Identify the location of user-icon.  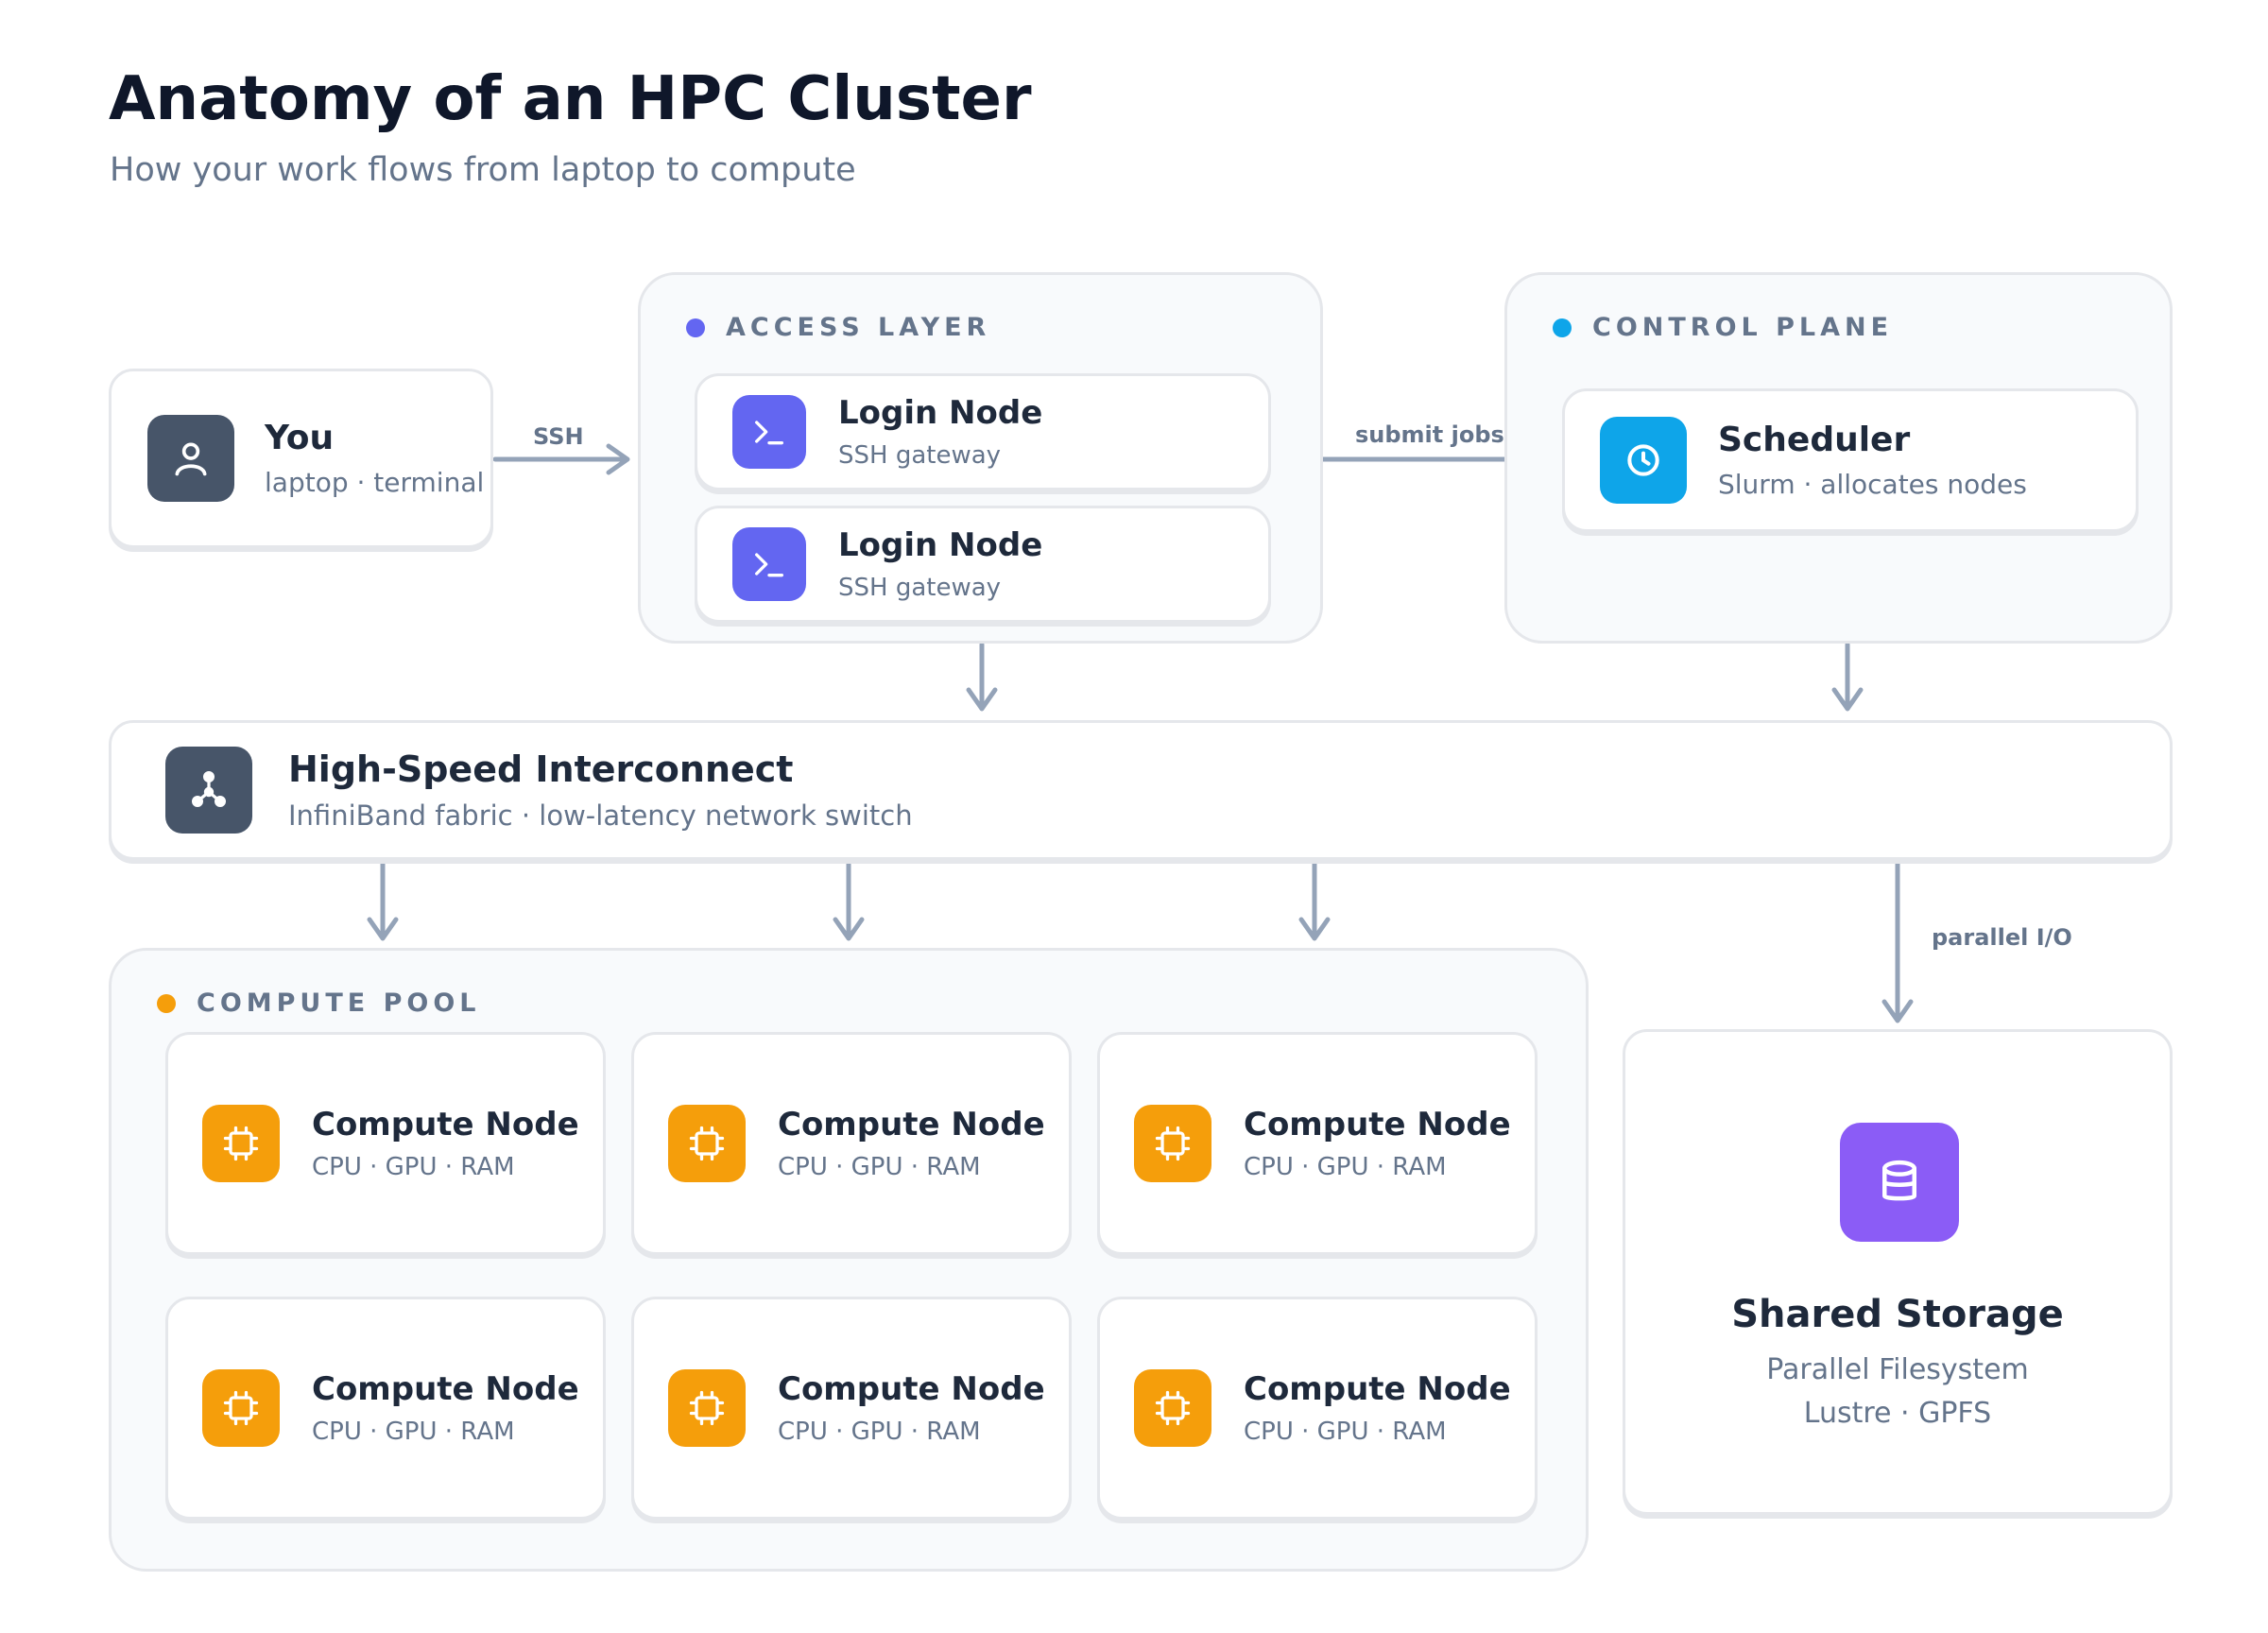
(190, 458).